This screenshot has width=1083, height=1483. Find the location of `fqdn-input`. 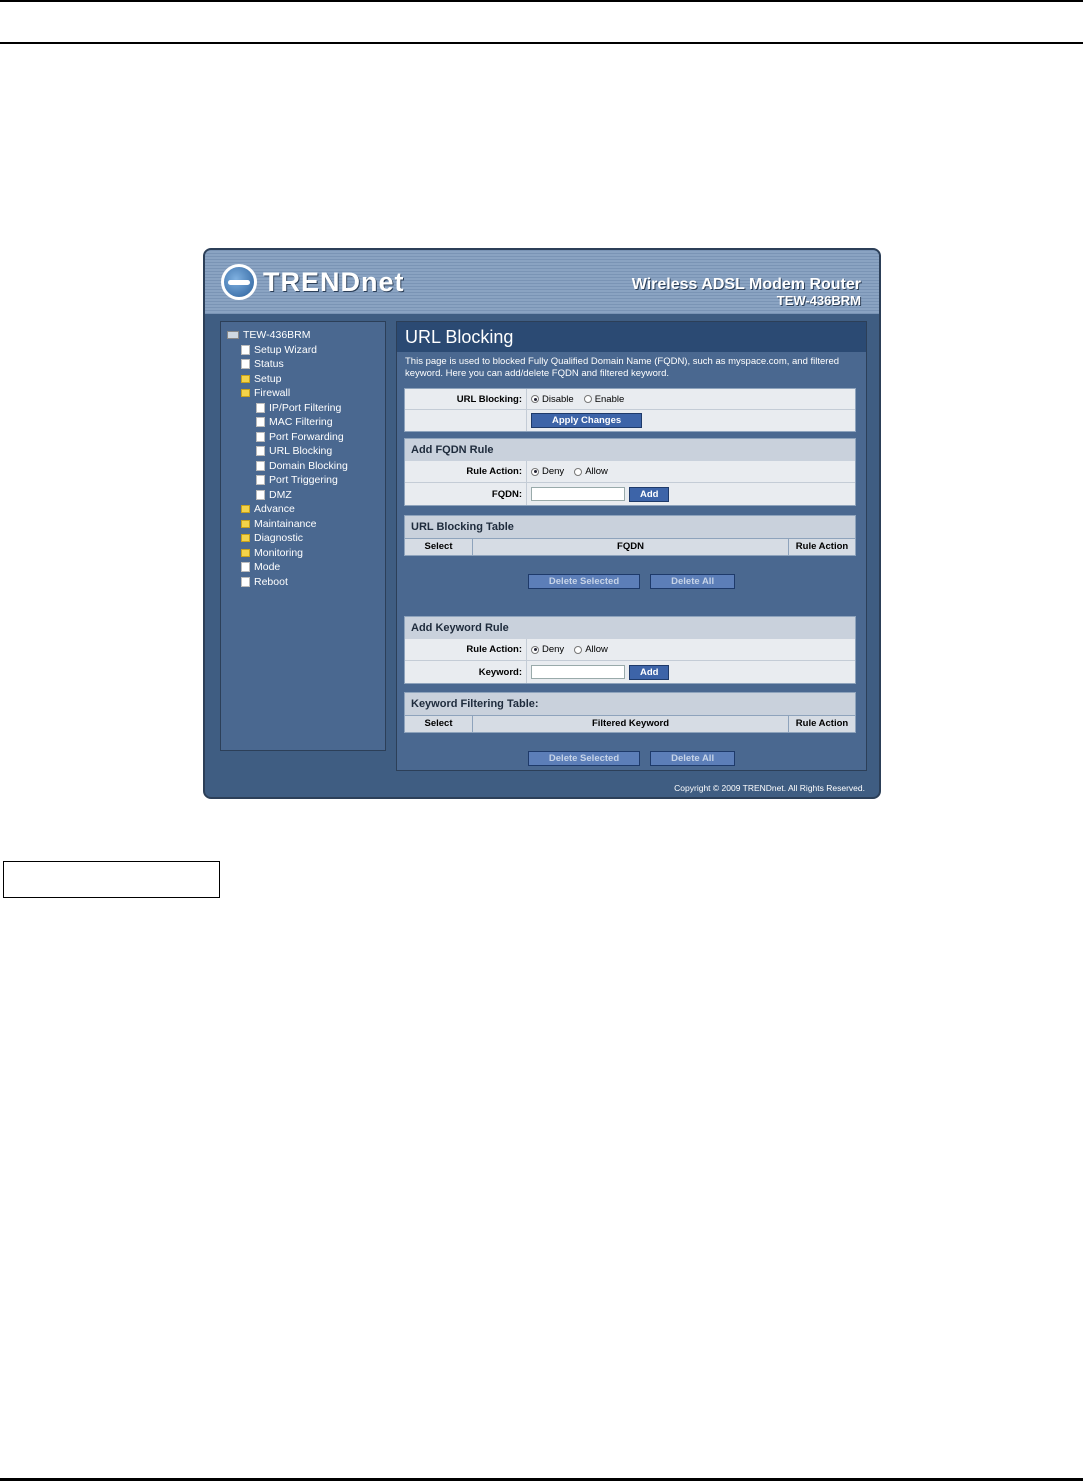

fqdn-input is located at coordinates (578, 494).